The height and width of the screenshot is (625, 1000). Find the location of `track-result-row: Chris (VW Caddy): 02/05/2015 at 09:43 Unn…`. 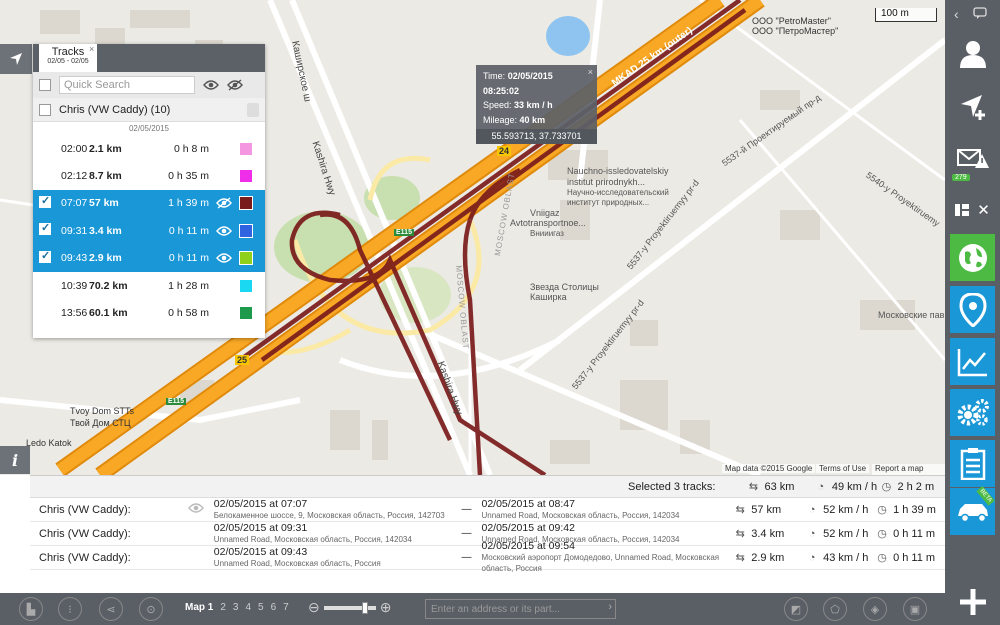

track-result-row: Chris (VW Caddy): 02/05/2015 at 09:43 Unn… is located at coordinates (487, 557).